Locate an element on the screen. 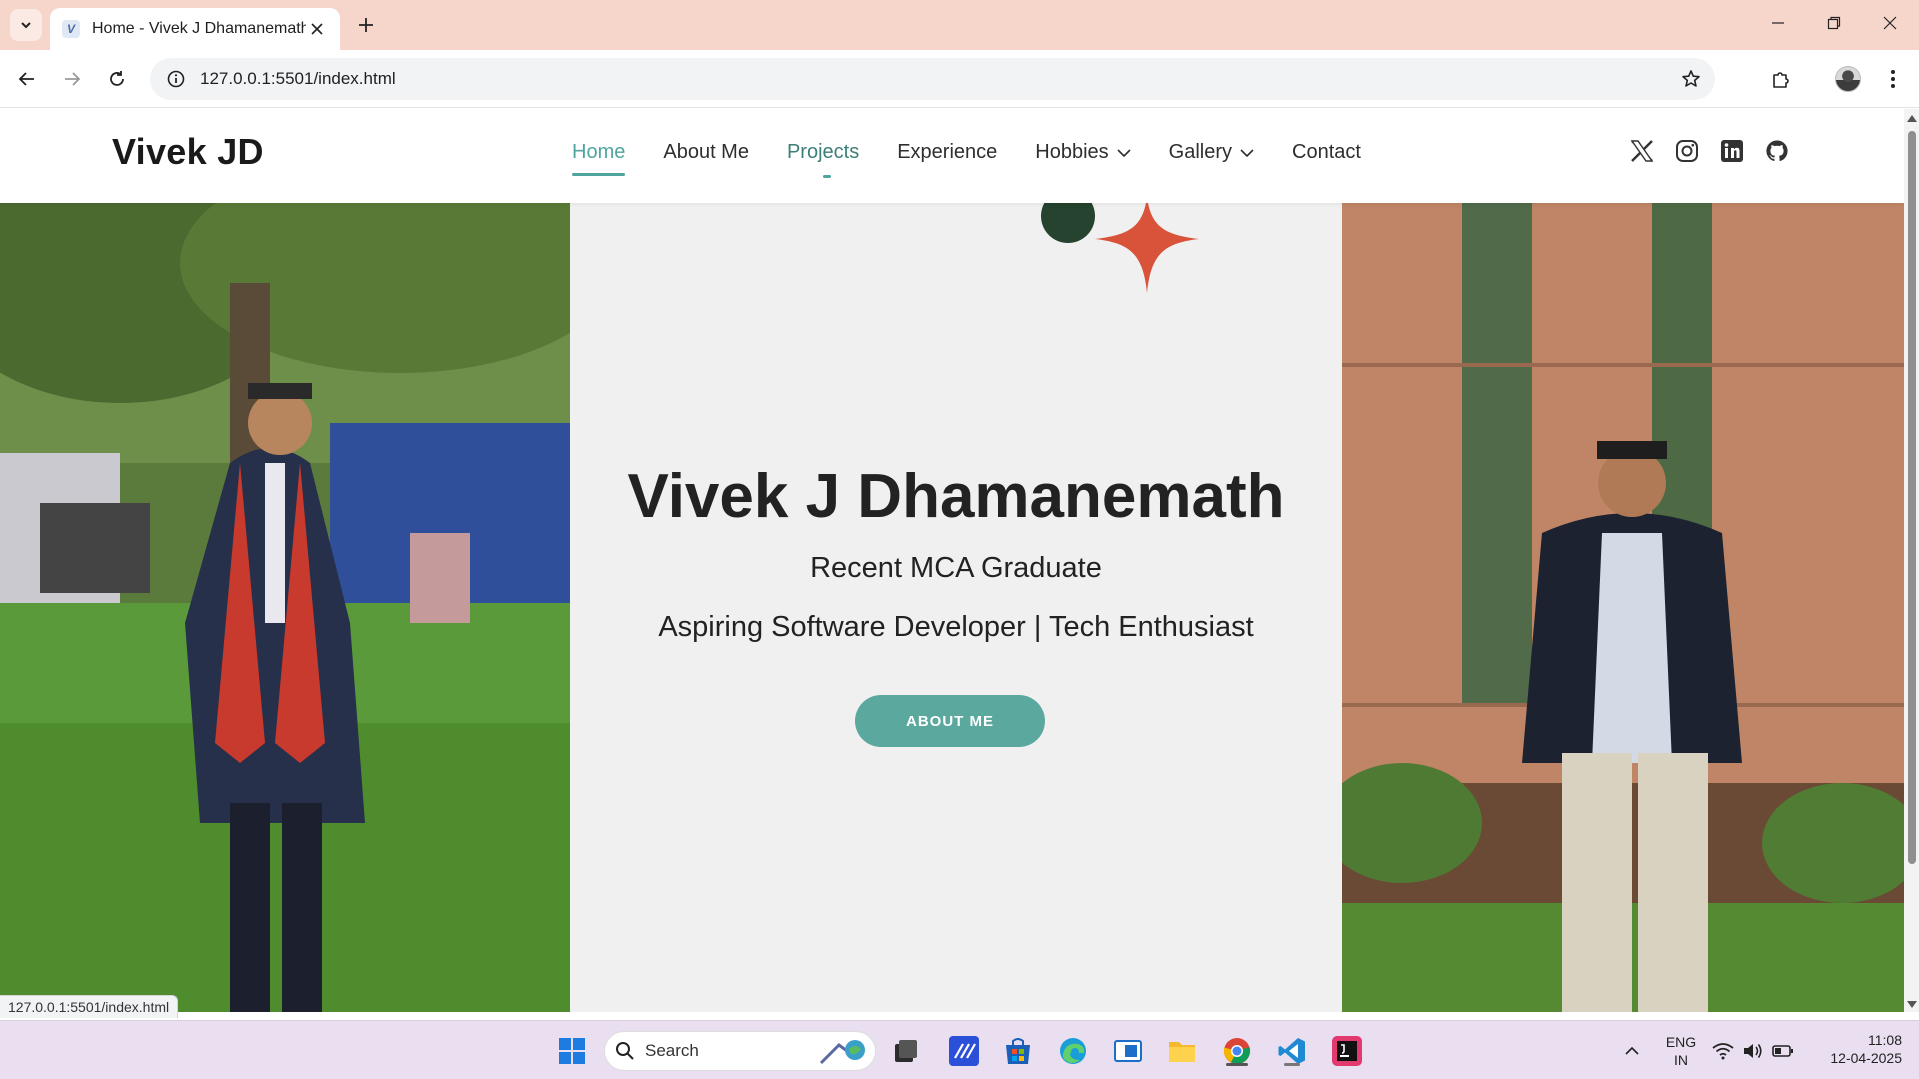 The image size is (1919, 1079). nav-gallery: Gallery is located at coordinates (1211, 152).